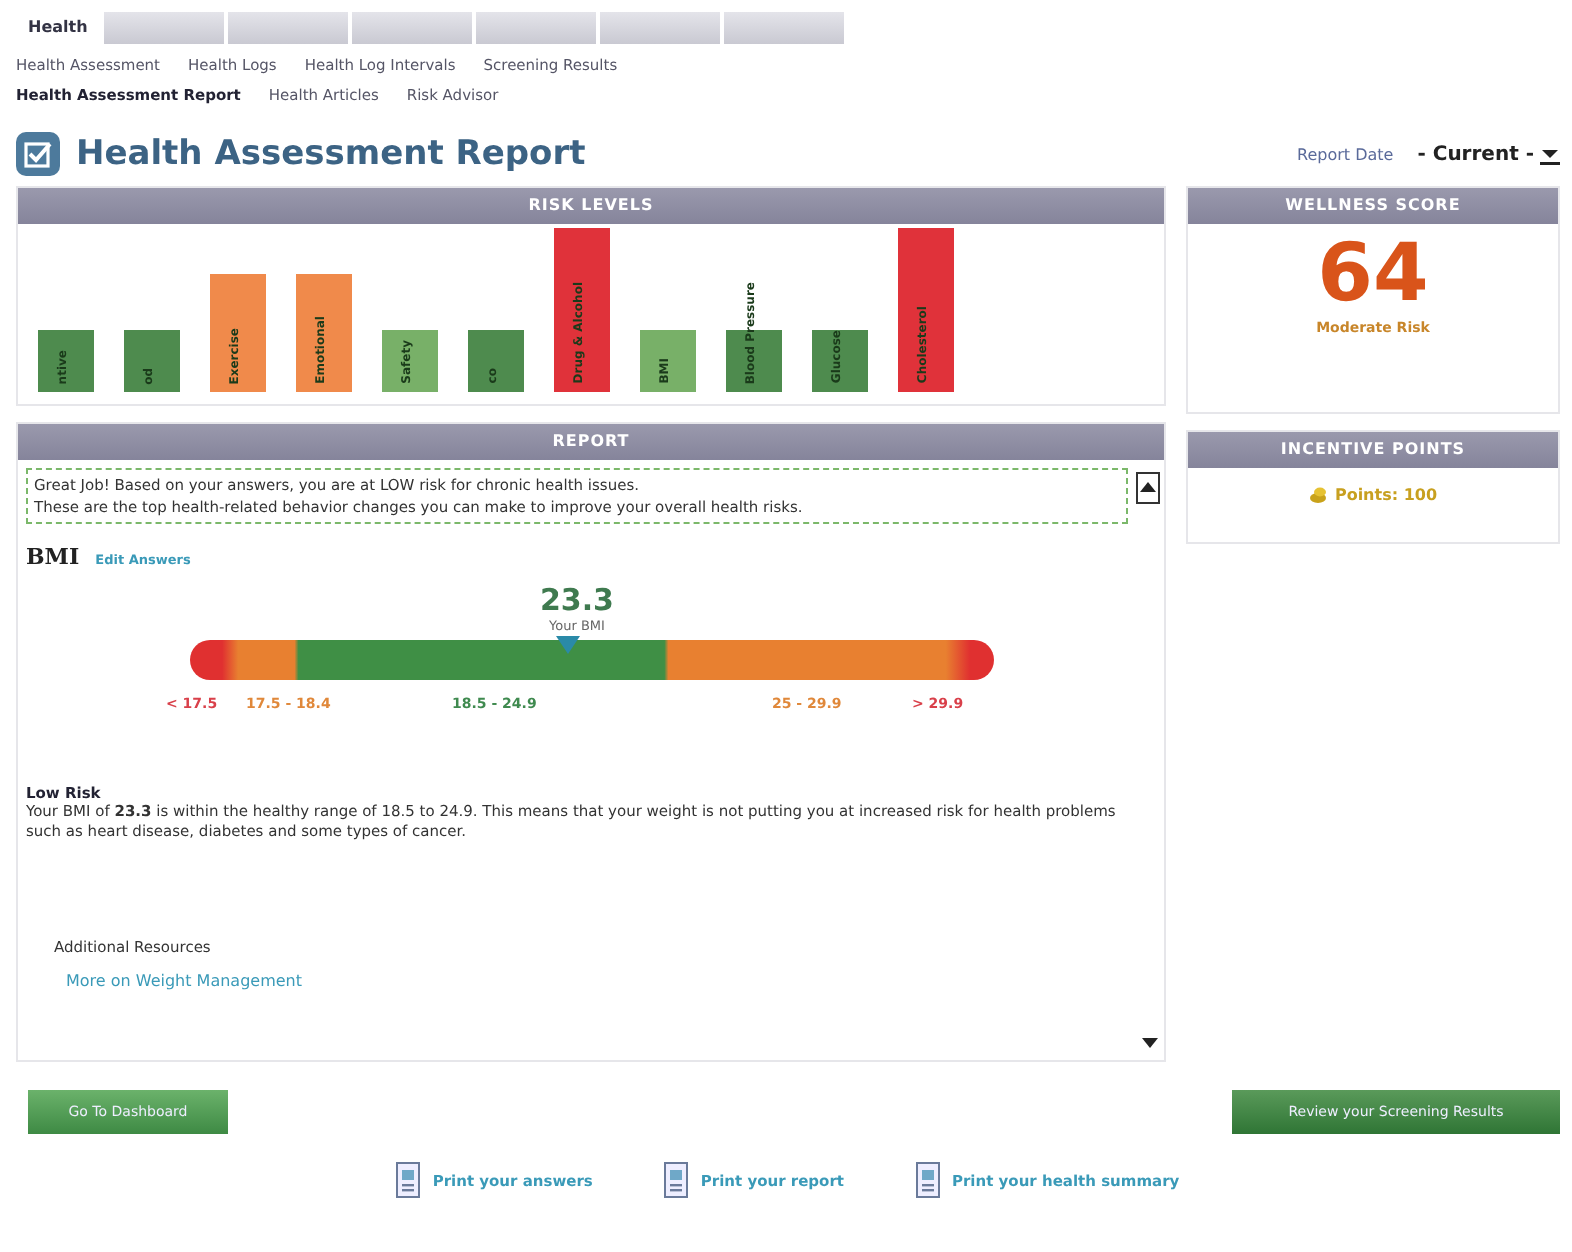 Image resolution: width=1572 pixels, height=1252 pixels. I want to click on metric-title: BMI, so click(53, 557).